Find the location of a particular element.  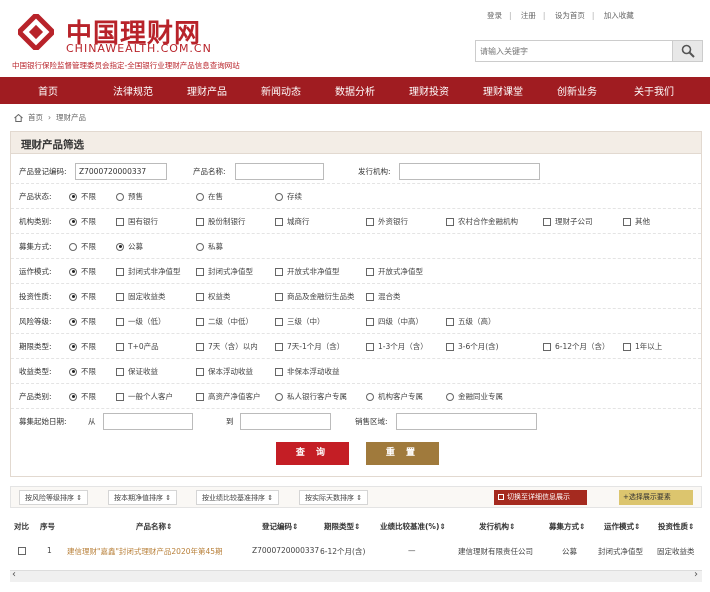

reg-code-input: Z7000720000337 is located at coordinates (121, 171).